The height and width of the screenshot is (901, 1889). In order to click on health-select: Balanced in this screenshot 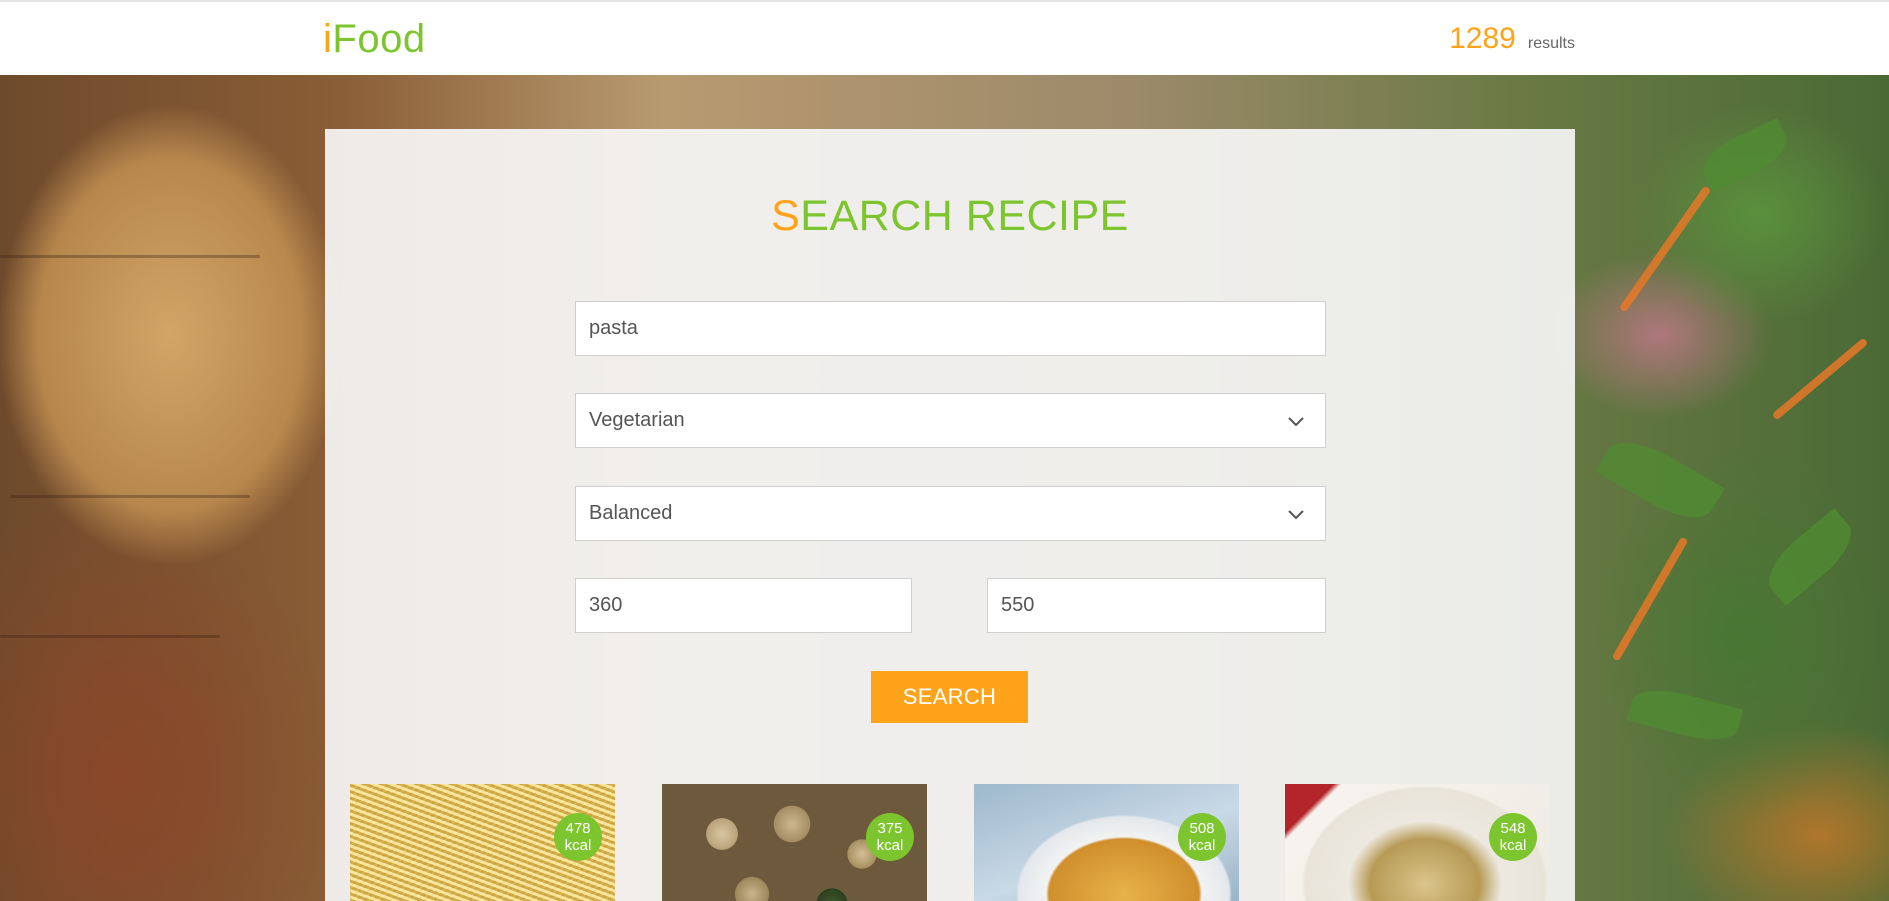, I will do `click(950, 513)`.